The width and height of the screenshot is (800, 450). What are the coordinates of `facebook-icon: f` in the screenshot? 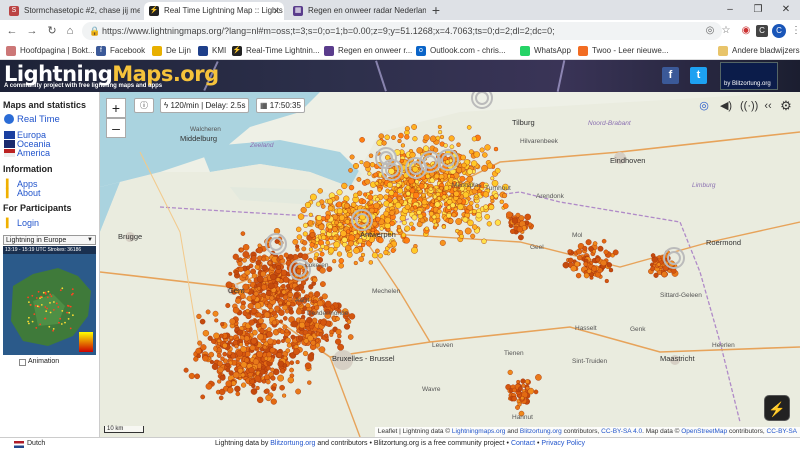 It's located at (670, 75).